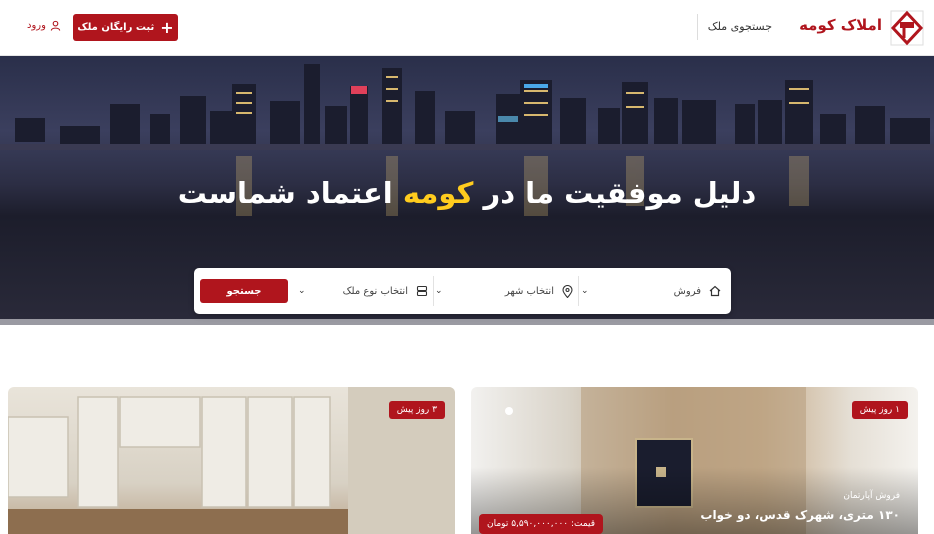 The height and width of the screenshot is (534, 934). I want to click on location-pin-icon, so click(567, 291).